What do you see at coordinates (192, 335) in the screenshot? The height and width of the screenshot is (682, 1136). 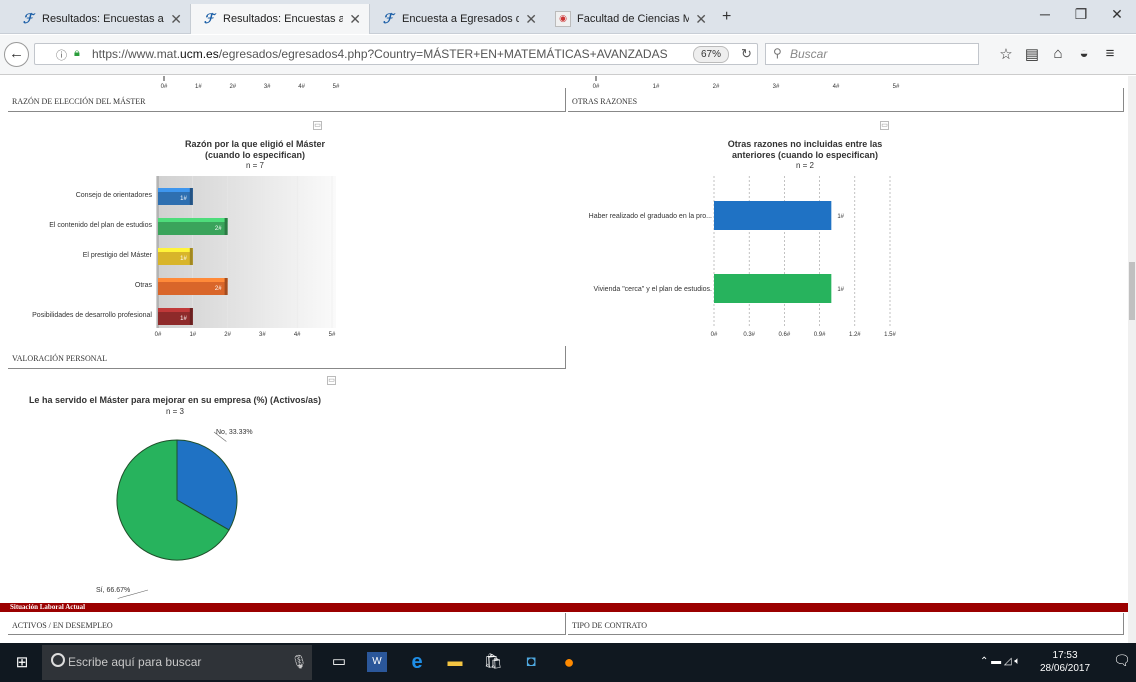 I see `x-tick-label: 1#` at bounding box center [192, 335].